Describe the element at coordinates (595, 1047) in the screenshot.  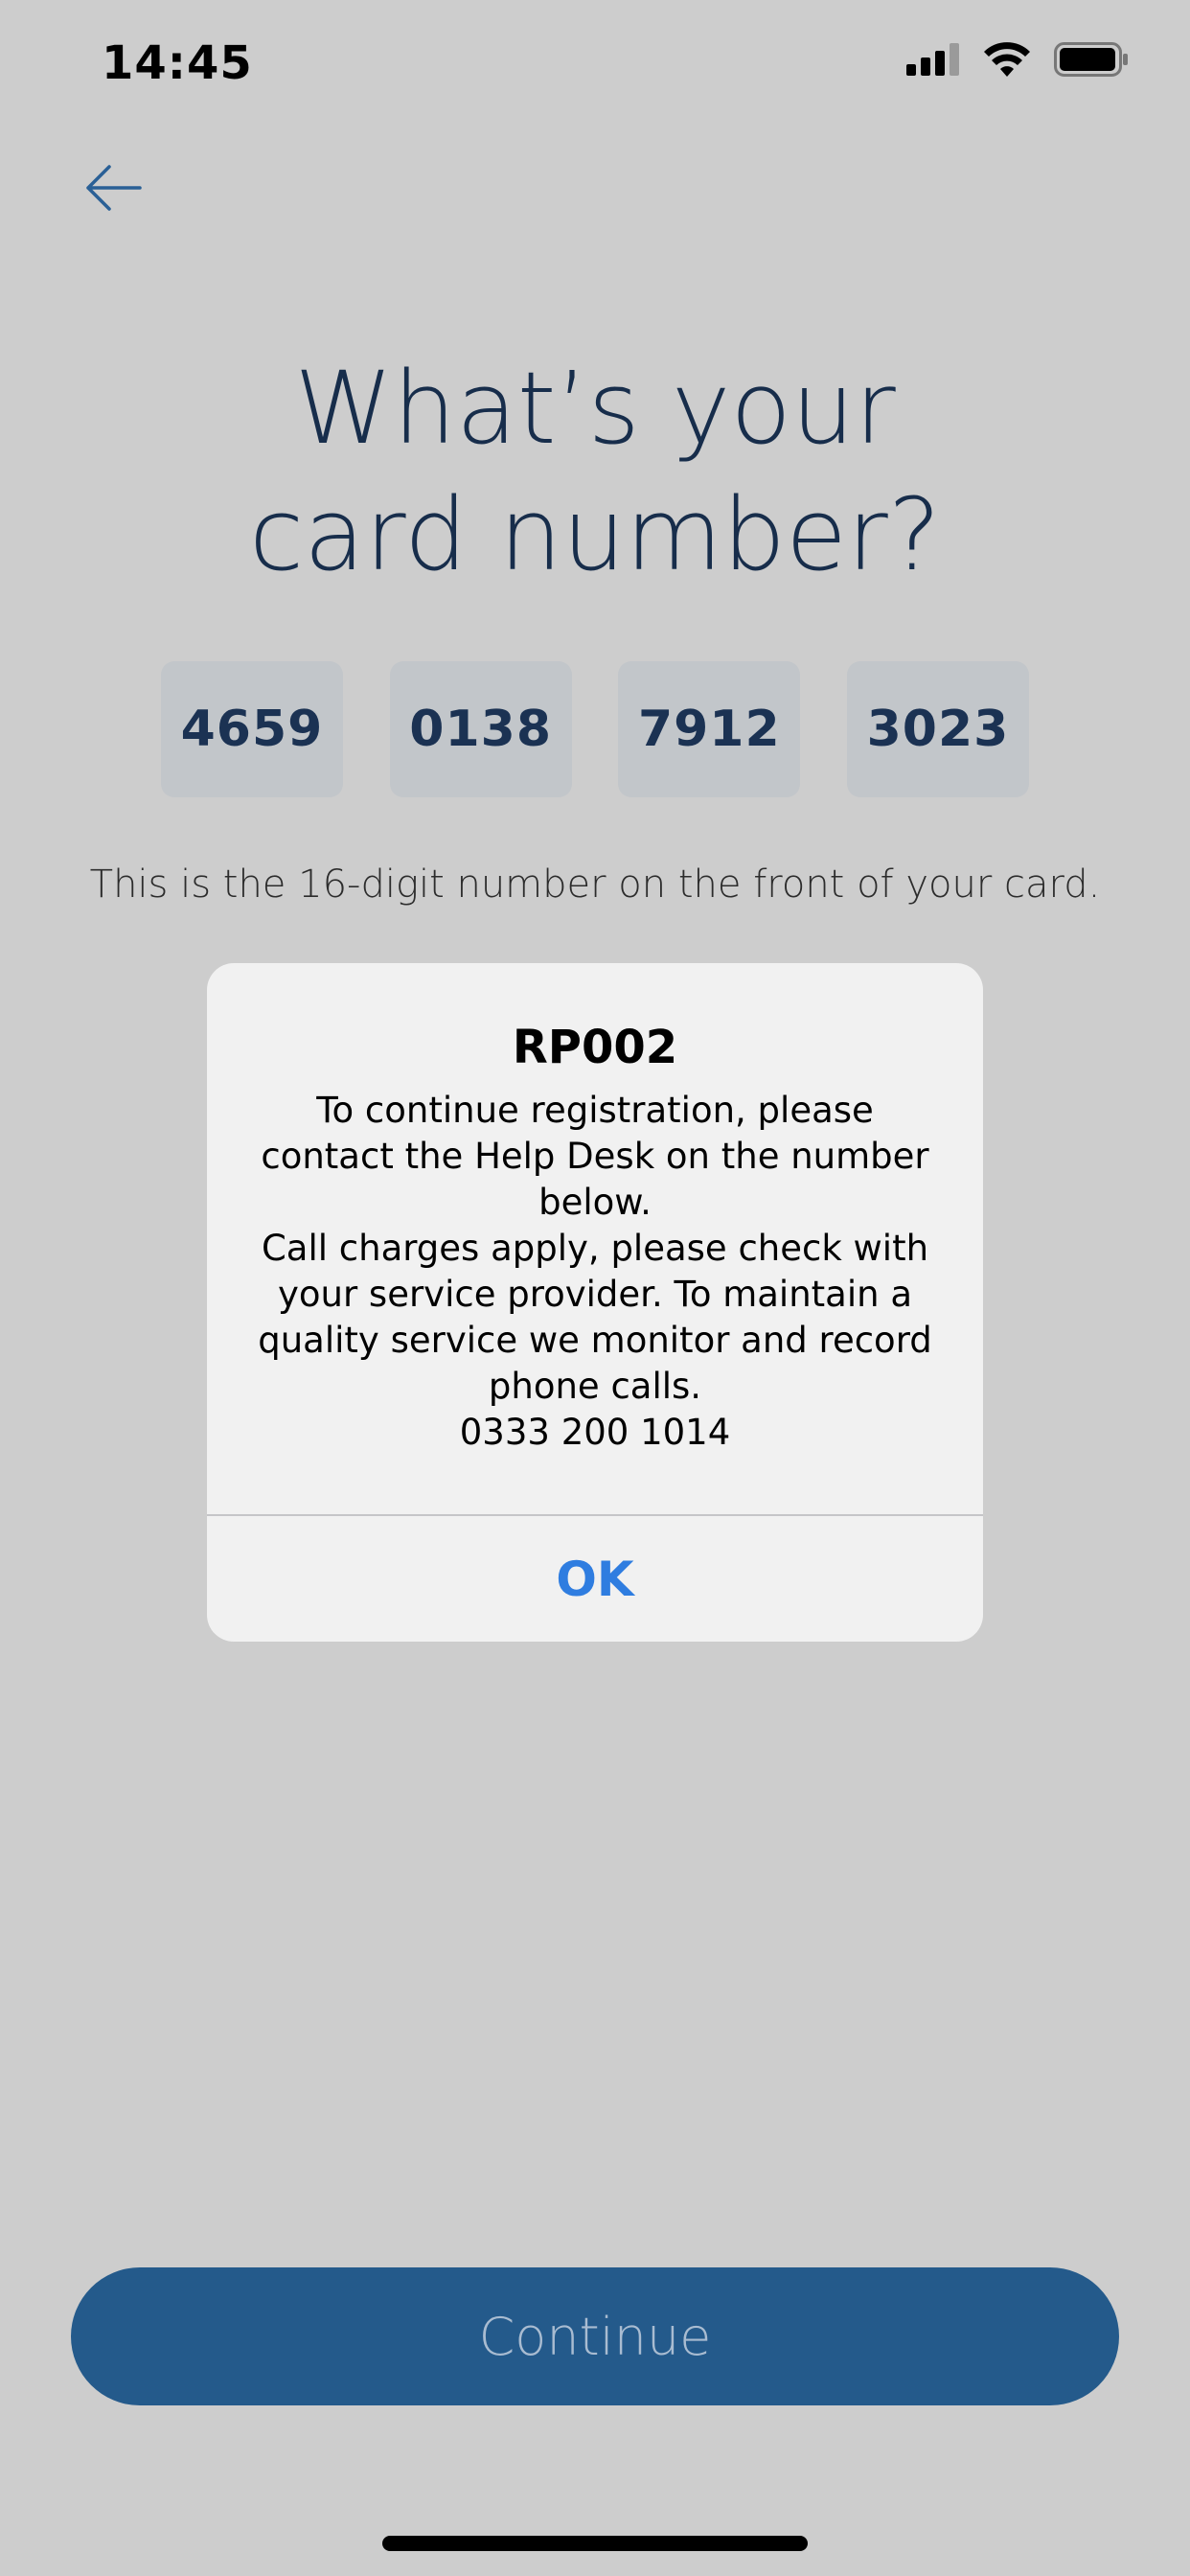
I see `alert-title: RP002` at that location.